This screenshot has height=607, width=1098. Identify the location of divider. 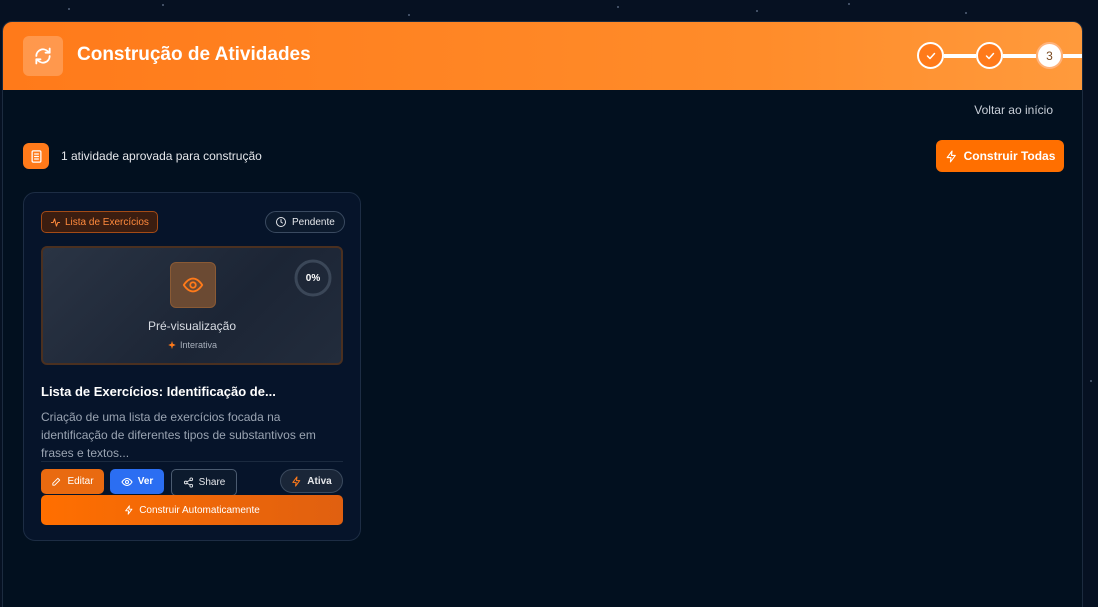
(192, 461).